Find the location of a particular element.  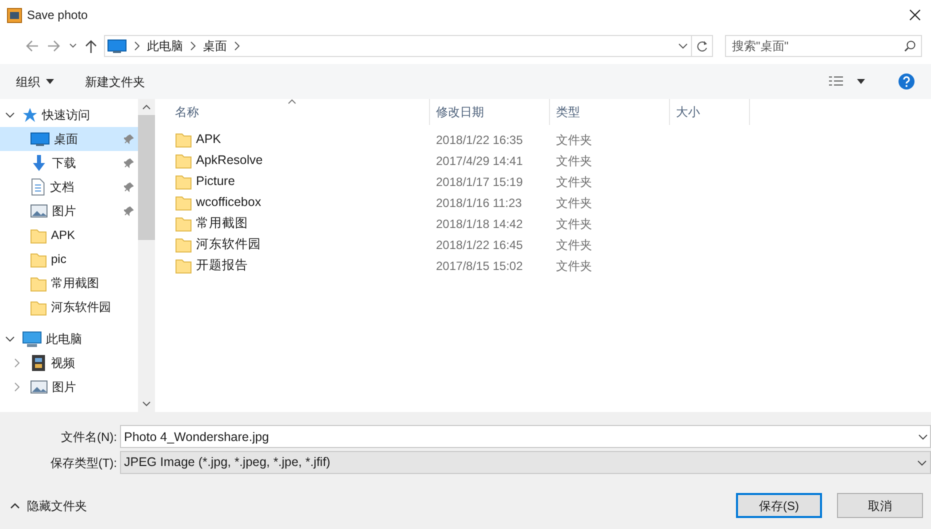

file-name: APK is located at coordinates (209, 139).